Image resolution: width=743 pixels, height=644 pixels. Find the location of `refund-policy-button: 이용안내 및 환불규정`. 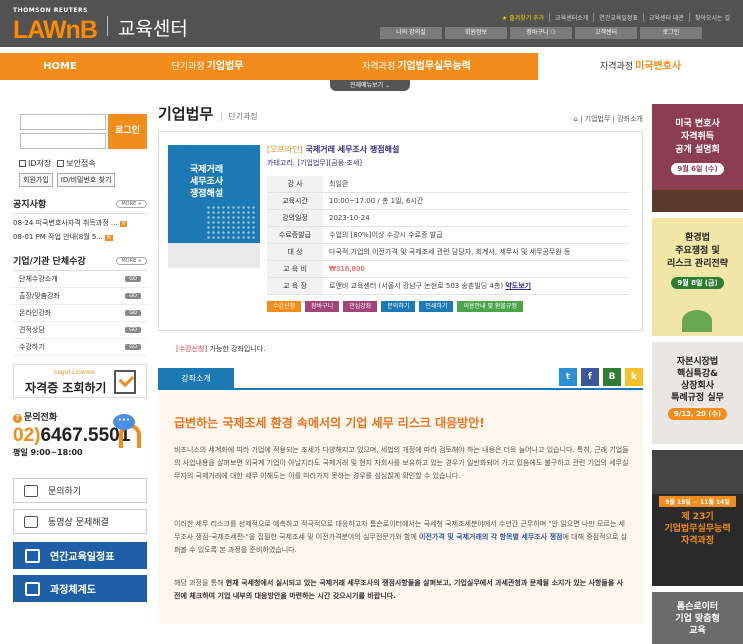

refund-policy-button: 이용안내 및 환불규정 is located at coordinates (490, 306).